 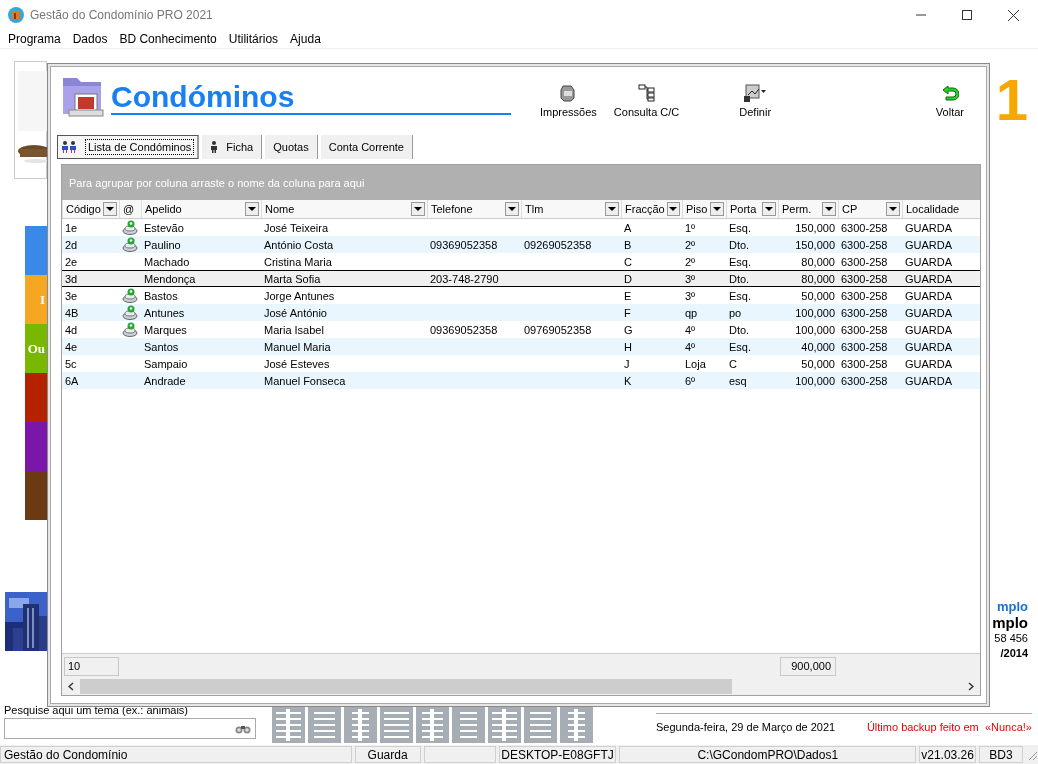 I want to click on table-cell: Maria Isabel, so click(x=294, y=329).